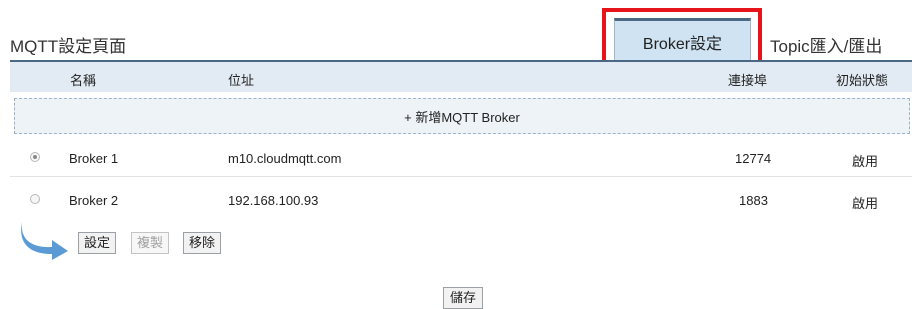 The width and height of the screenshot is (914, 309). Describe the element at coordinates (94, 158) in the screenshot. I see `broker-name: Broker 1` at that location.